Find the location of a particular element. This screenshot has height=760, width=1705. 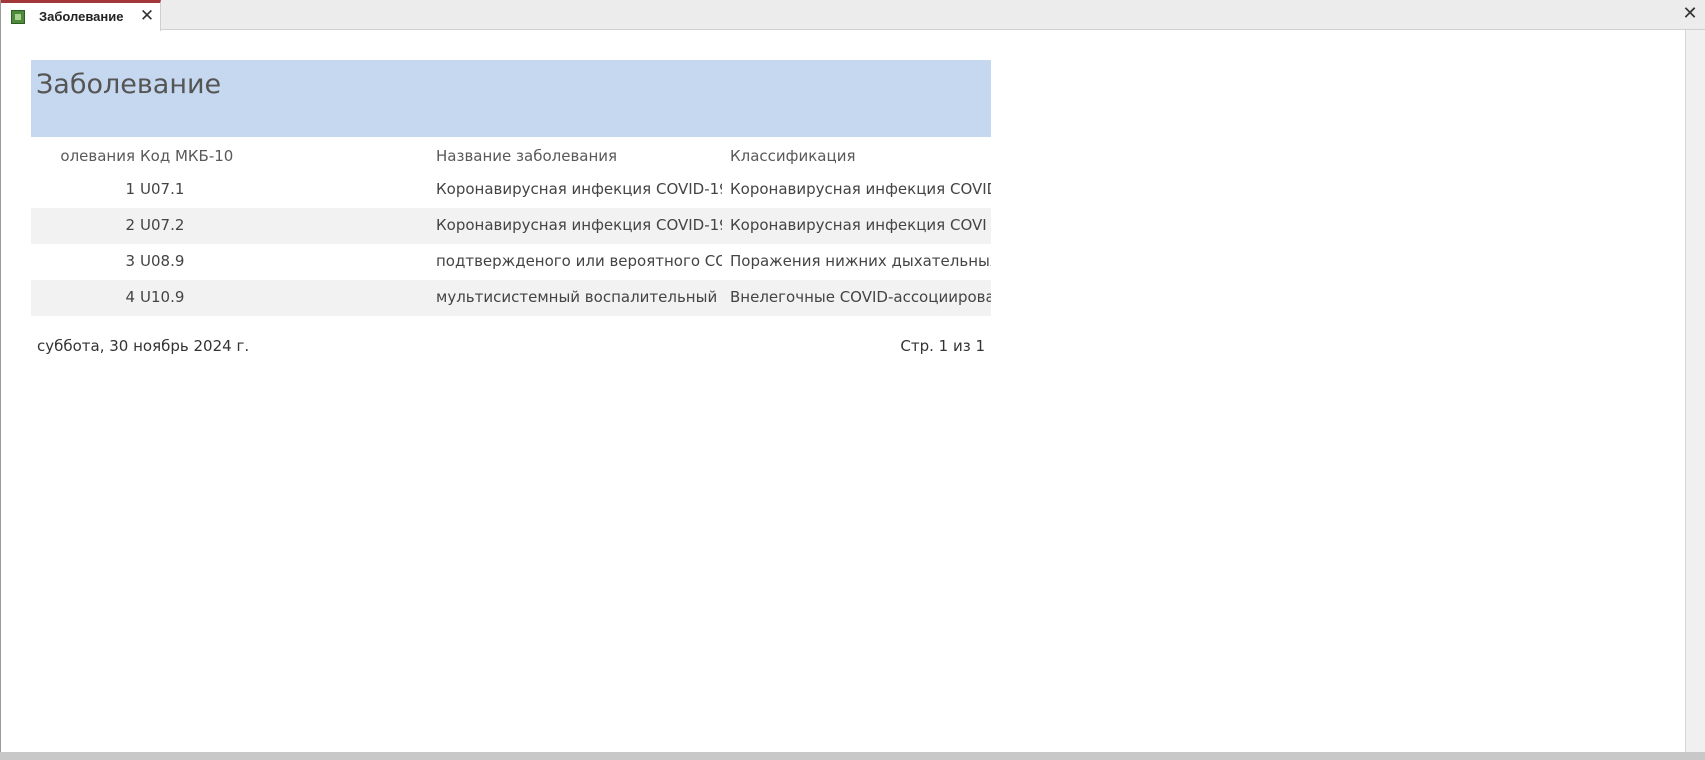

report-header: Заболевание is located at coordinates (511, 98).